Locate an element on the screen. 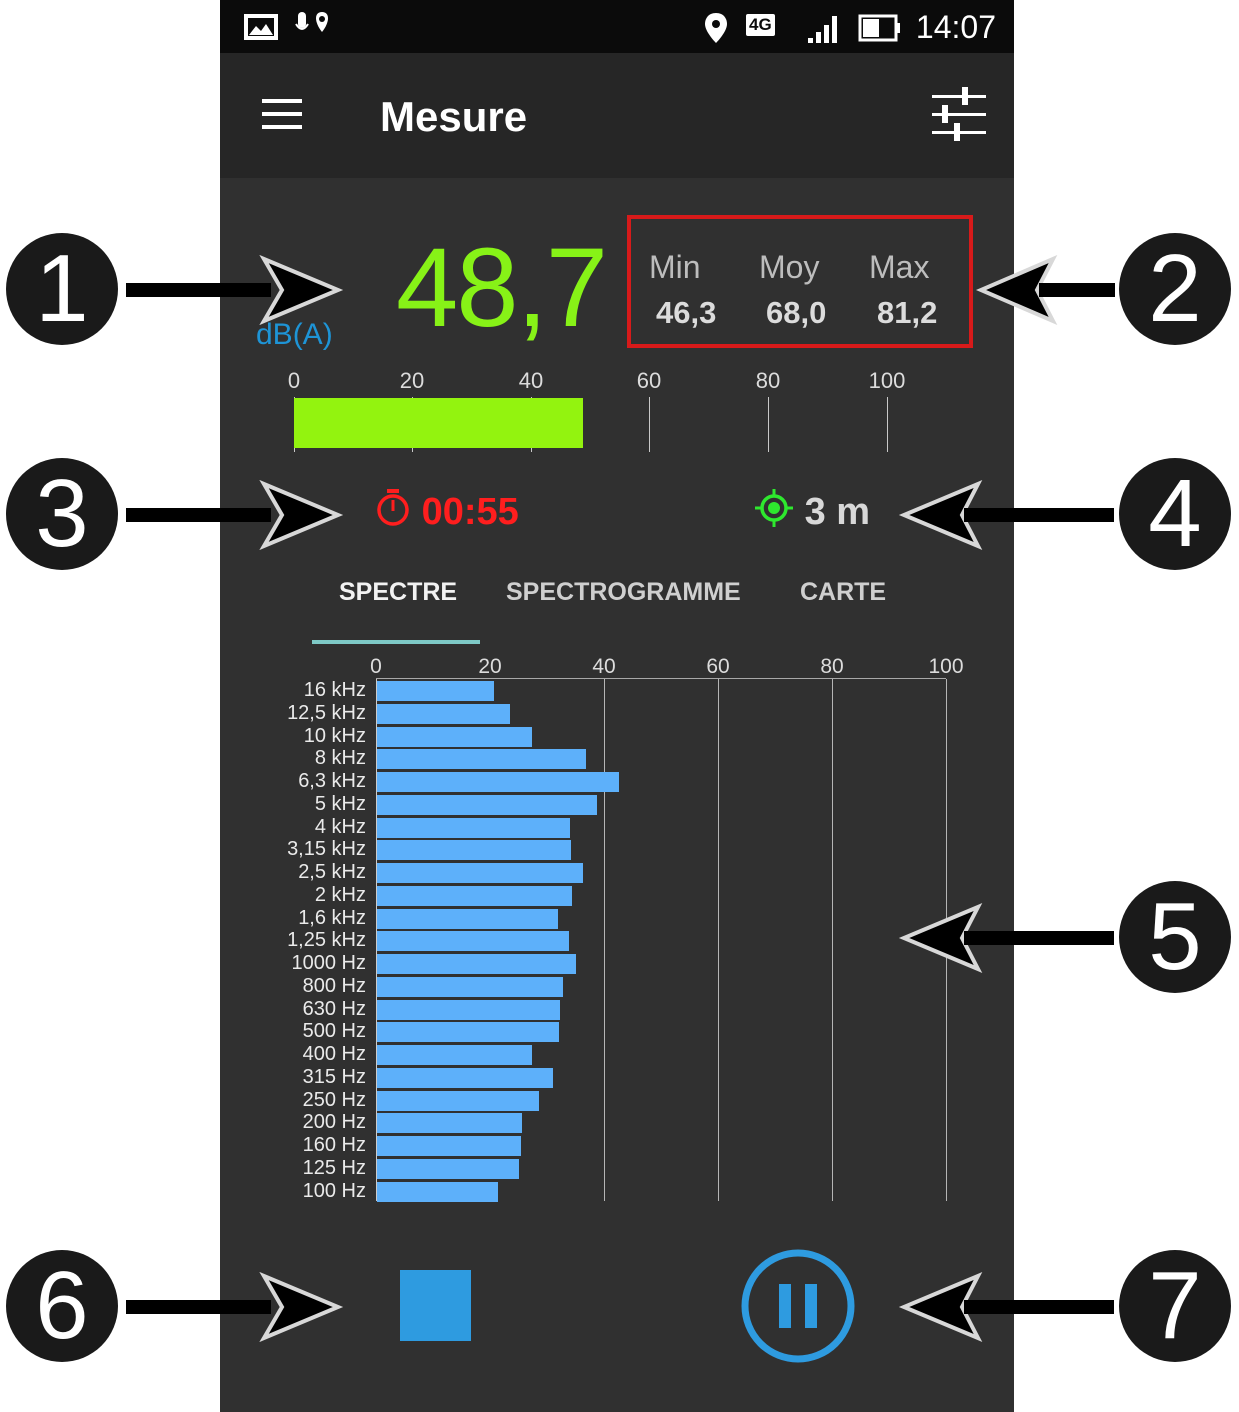 The image size is (1239, 1412). gauge-tick-label: 60 is located at coordinates (649, 380).